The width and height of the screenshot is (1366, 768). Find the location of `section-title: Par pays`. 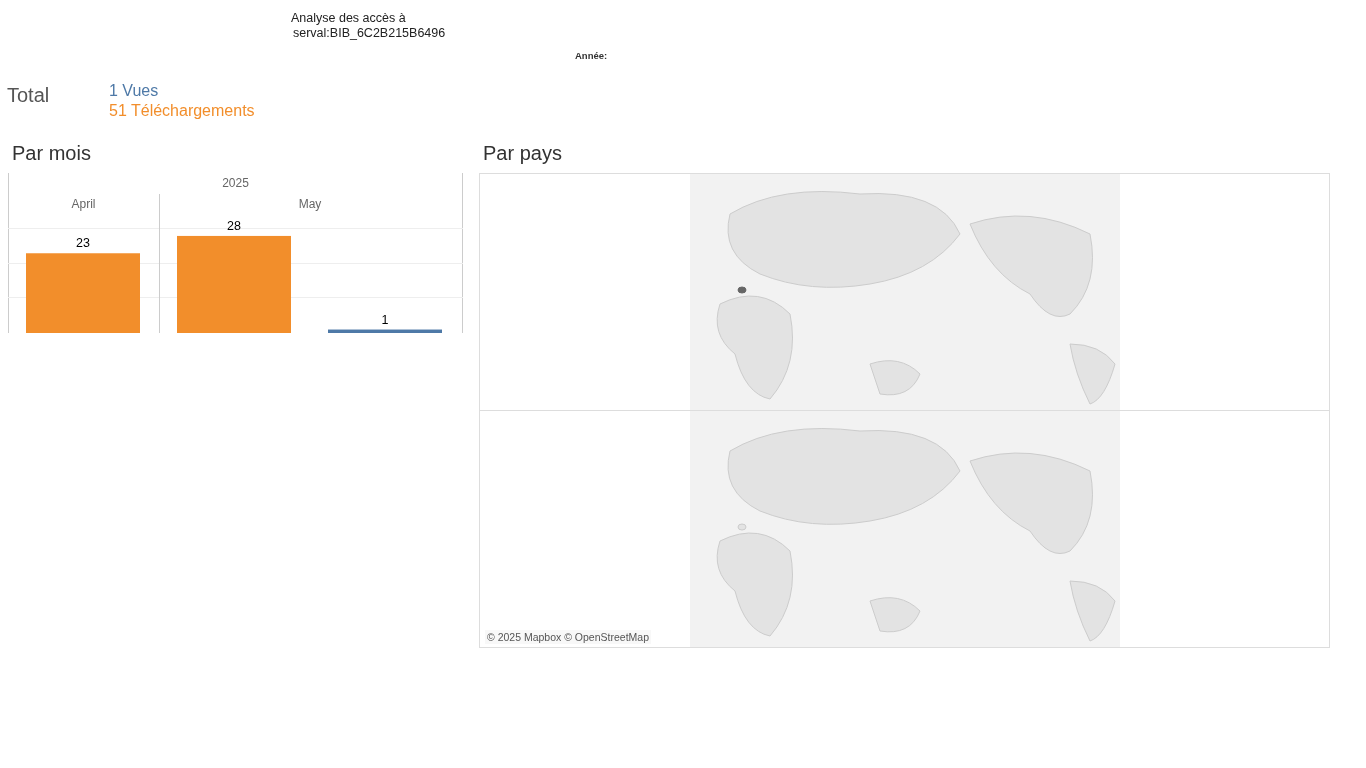

section-title: Par pays is located at coordinates (523, 153).